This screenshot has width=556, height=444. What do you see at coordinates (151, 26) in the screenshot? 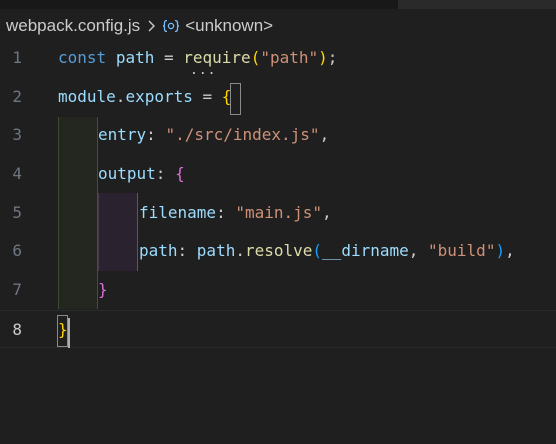
I see `chevron-right-icon` at bounding box center [151, 26].